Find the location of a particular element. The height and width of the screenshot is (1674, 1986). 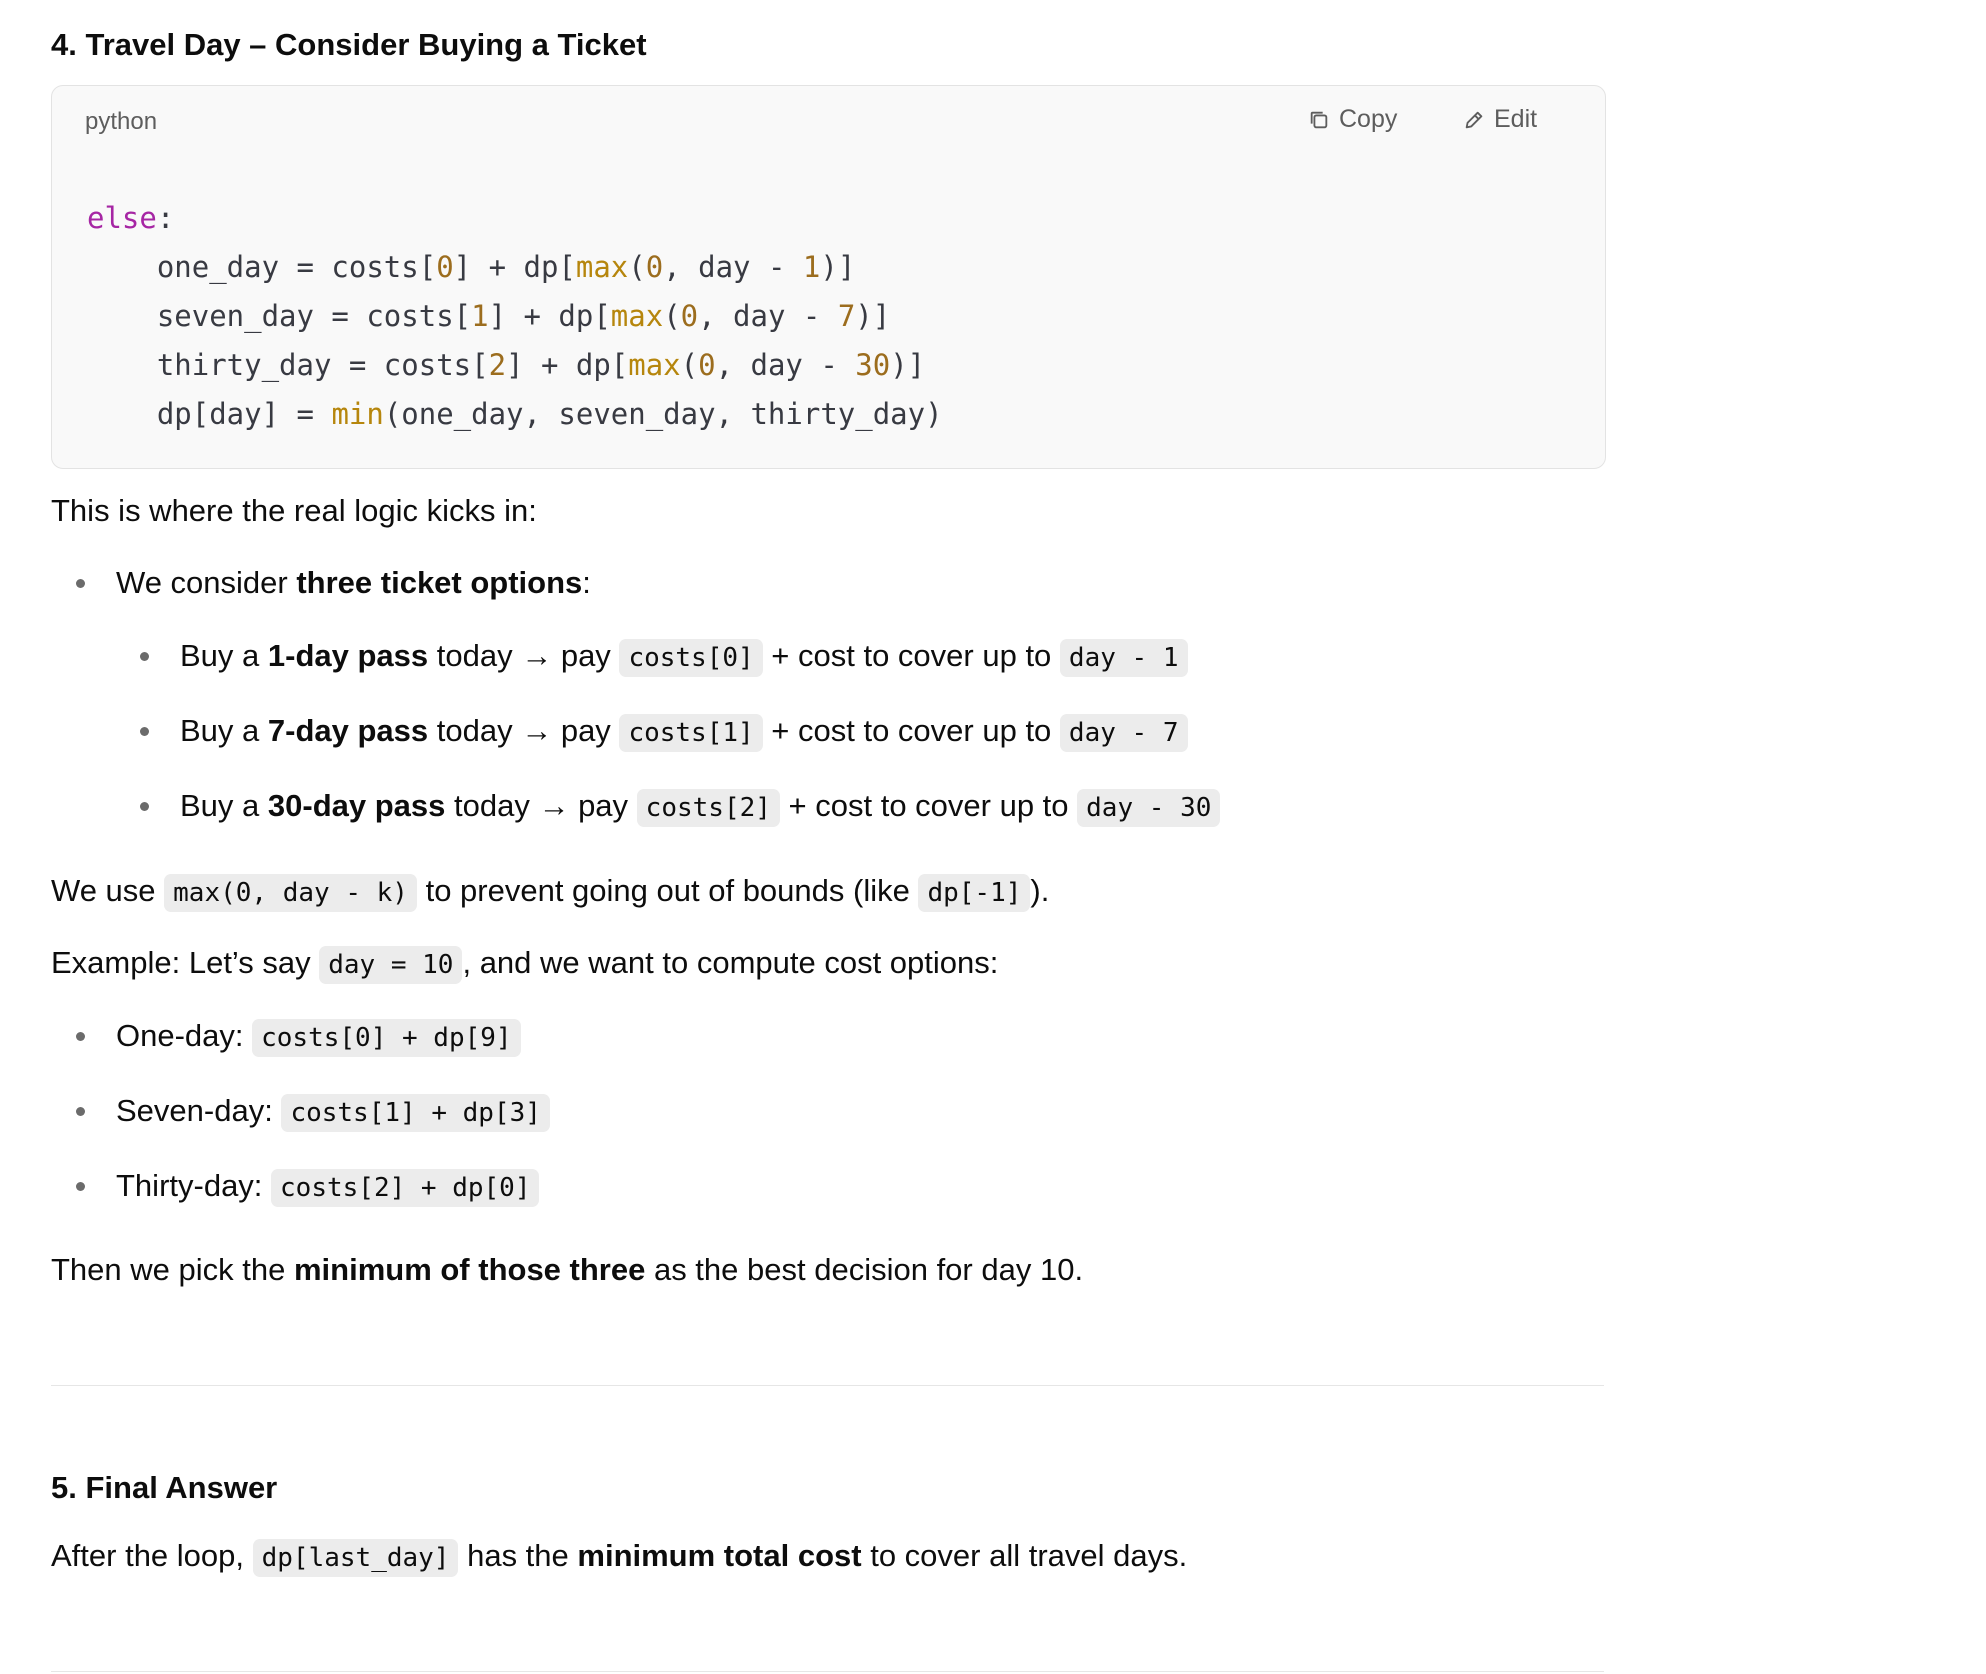

inline-code: day - 1 is located at coordinates (1123, 658).